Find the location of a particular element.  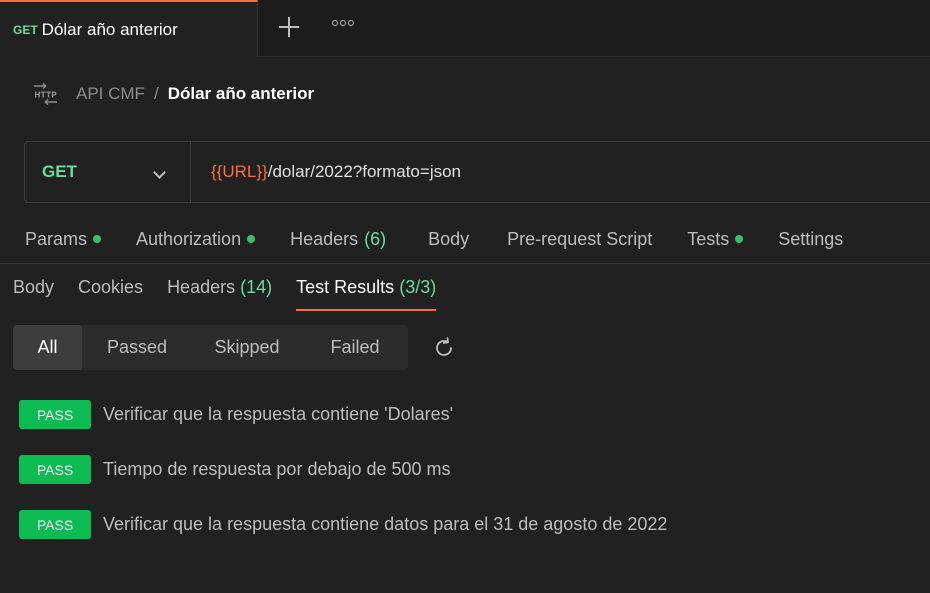

headers-count: (6) is located at coordinates (375, 238).